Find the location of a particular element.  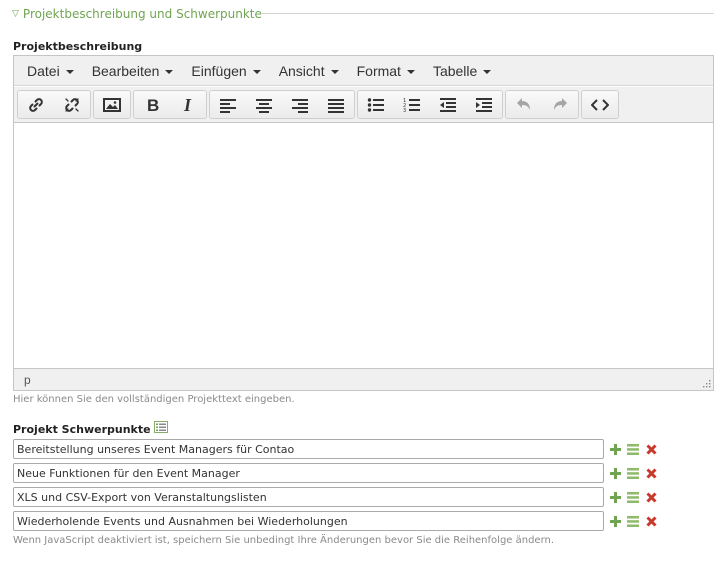

indent-button is located at coordinates (484, 104).